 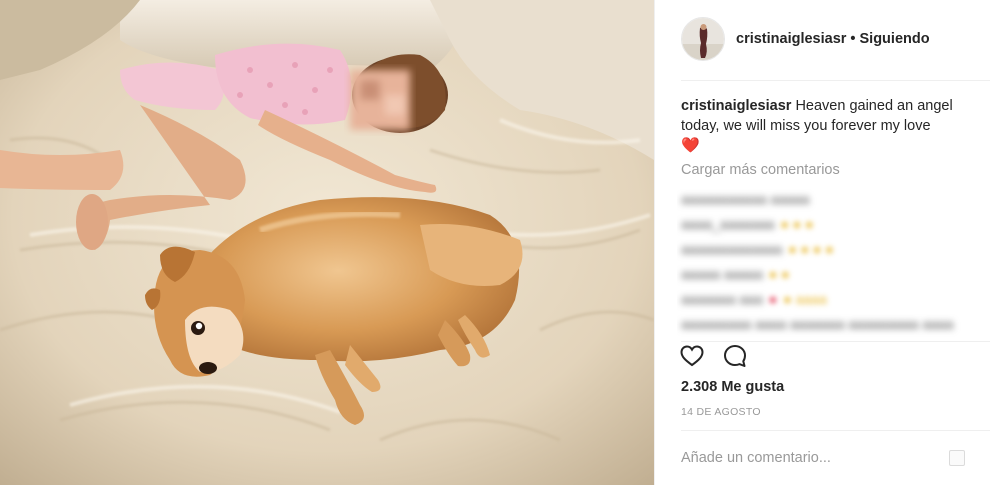 I want to click on blurred-emoji: ● ● ● ●, so click(x=811, y=248).